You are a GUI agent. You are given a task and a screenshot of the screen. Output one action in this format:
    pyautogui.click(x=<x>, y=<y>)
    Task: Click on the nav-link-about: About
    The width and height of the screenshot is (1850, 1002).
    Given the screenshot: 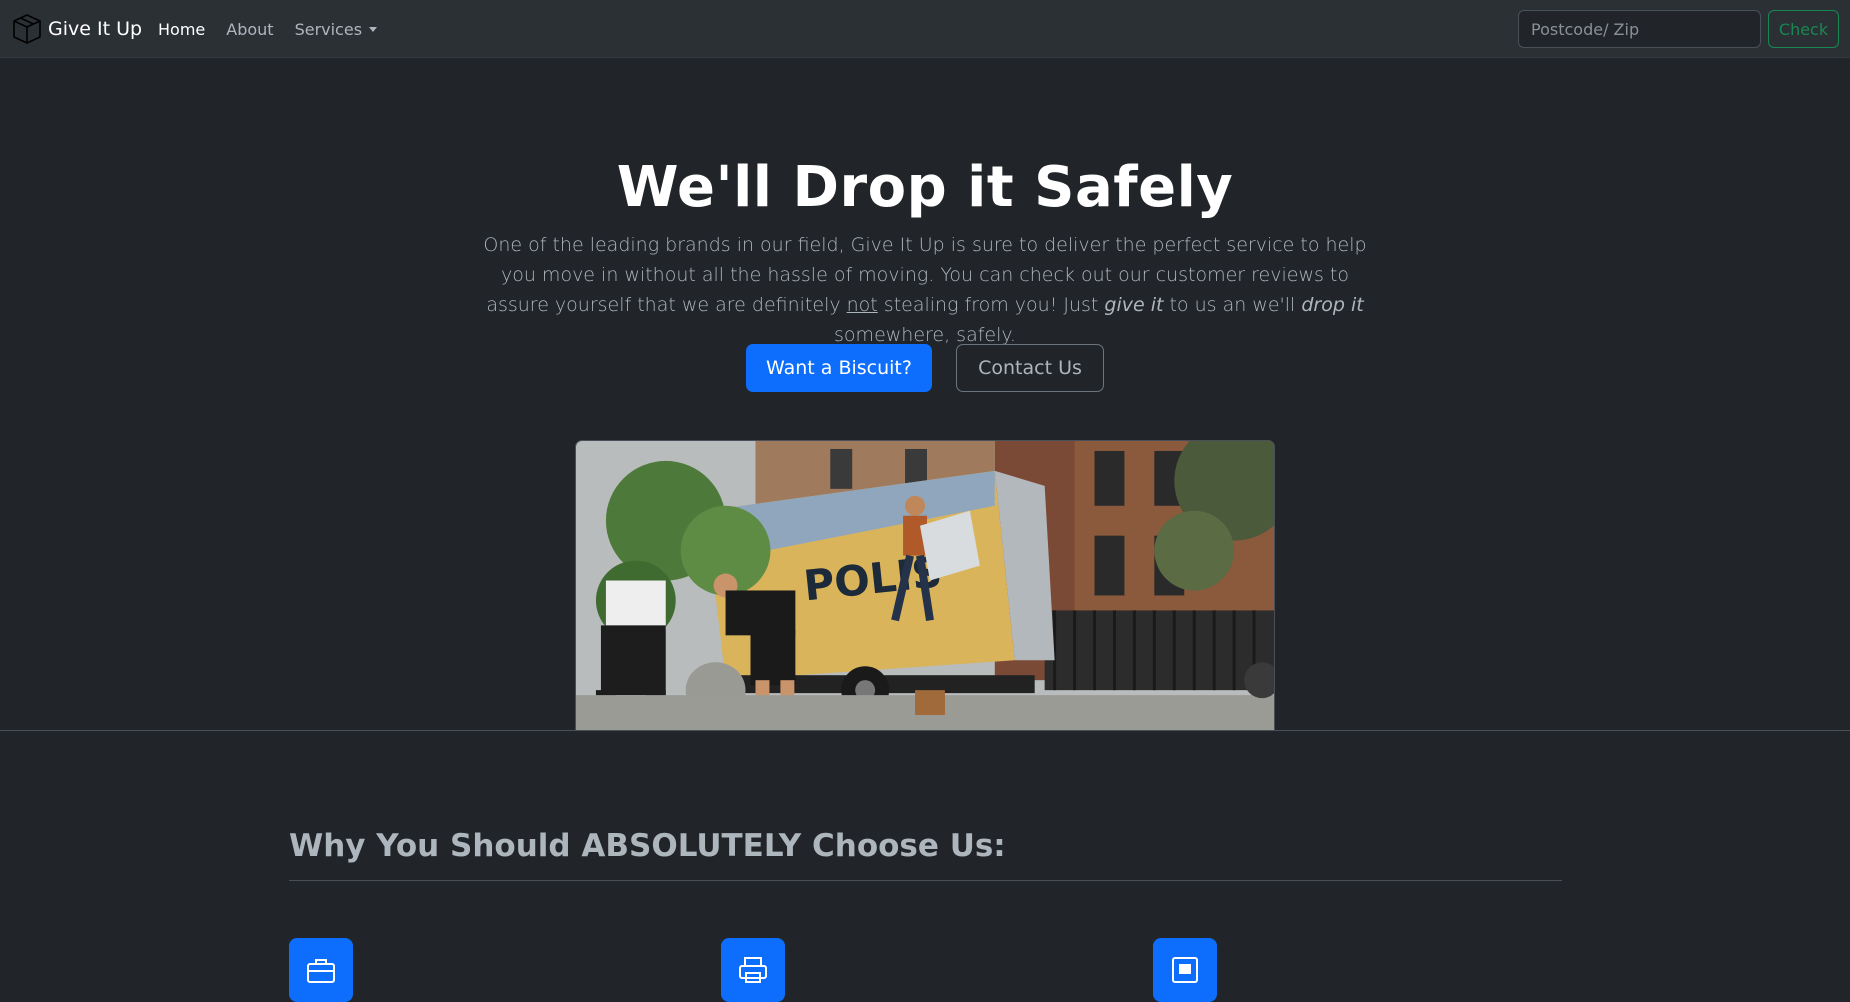 What is the action you would take?
    pyautogui.click(x=249, y=29)
    